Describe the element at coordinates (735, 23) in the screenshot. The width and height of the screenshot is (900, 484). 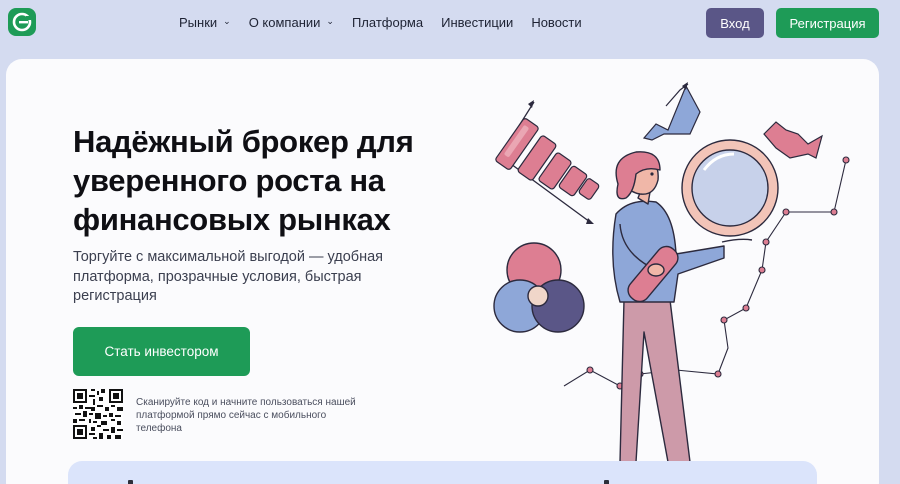
I see `login-button: Вход` at that location.